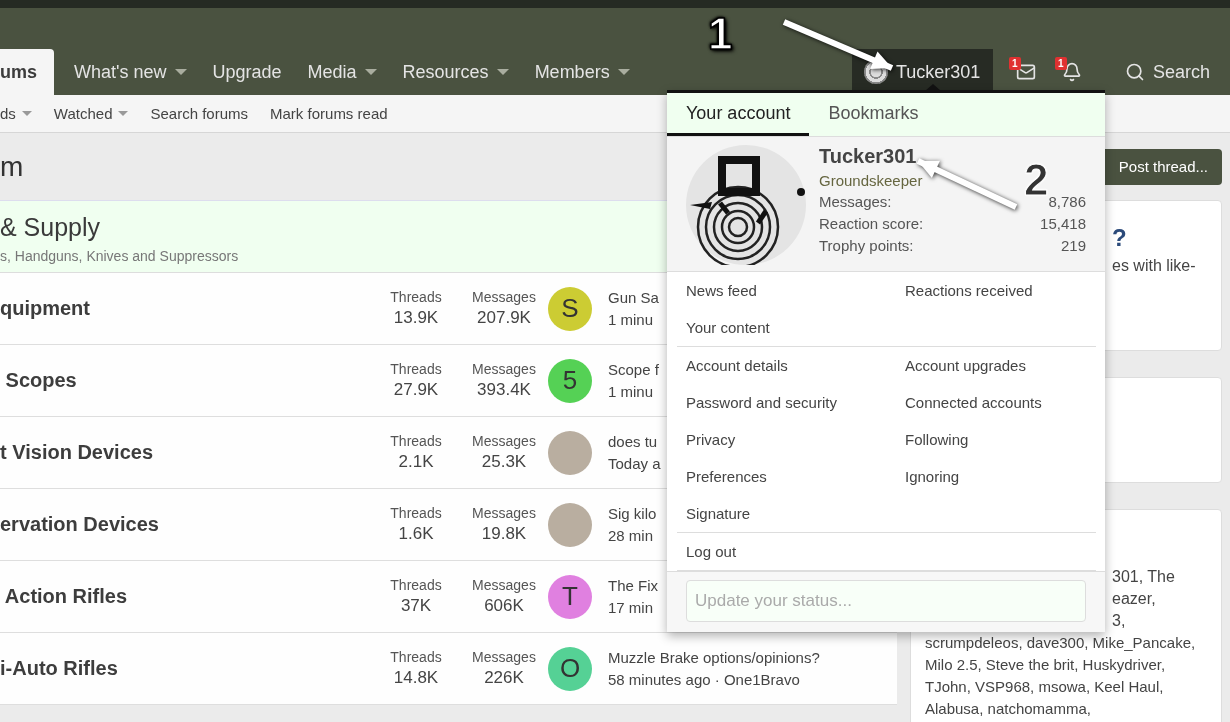  I want to click on sub-nav-link: ds, so click(16, 113).